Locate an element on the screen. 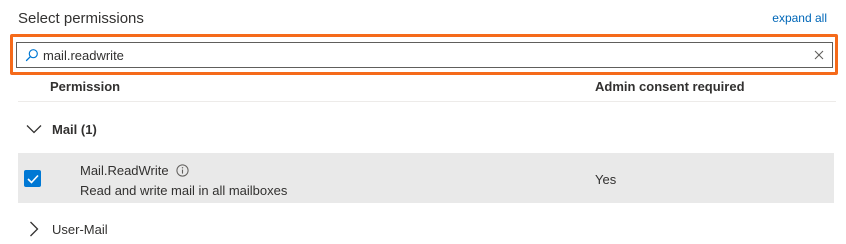 This screenshot has width=846, height=244. header-divider is located at coordinates (427, 101).